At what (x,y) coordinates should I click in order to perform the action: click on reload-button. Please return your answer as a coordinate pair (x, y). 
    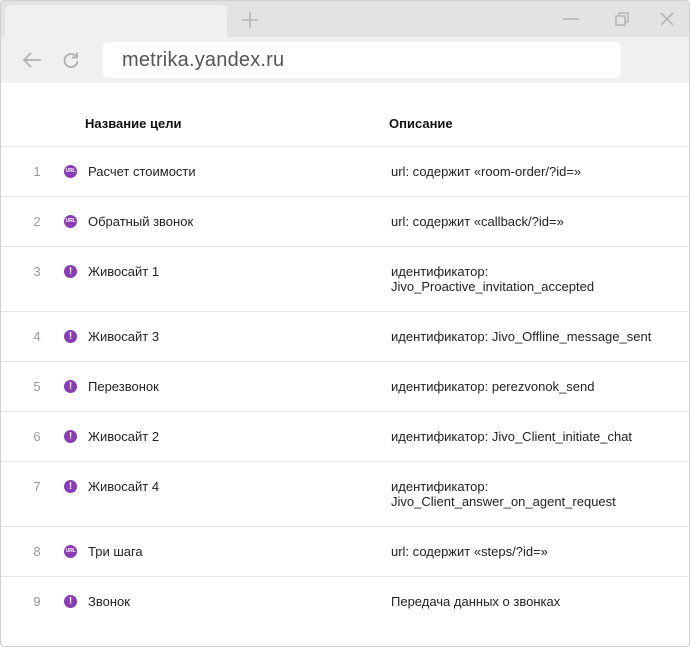
    Looking at the image, I should click on (71, 60).